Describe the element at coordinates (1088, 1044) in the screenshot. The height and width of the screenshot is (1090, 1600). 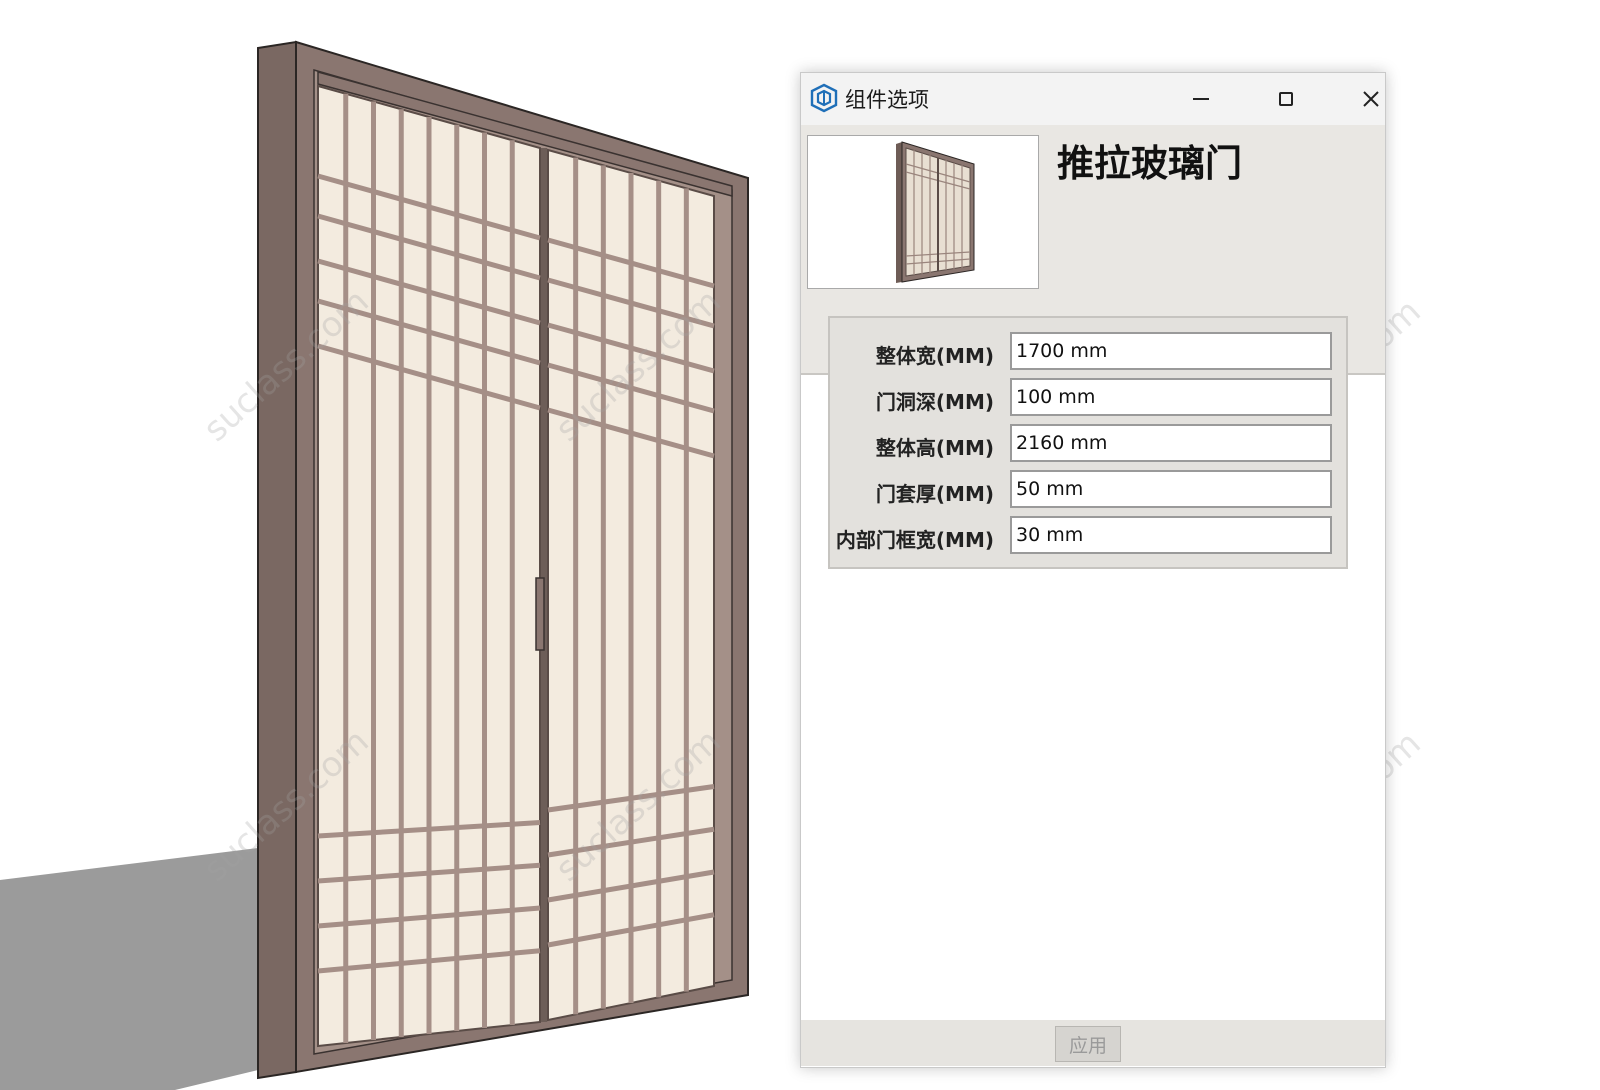
I see `apply-button: 应用` at that location.